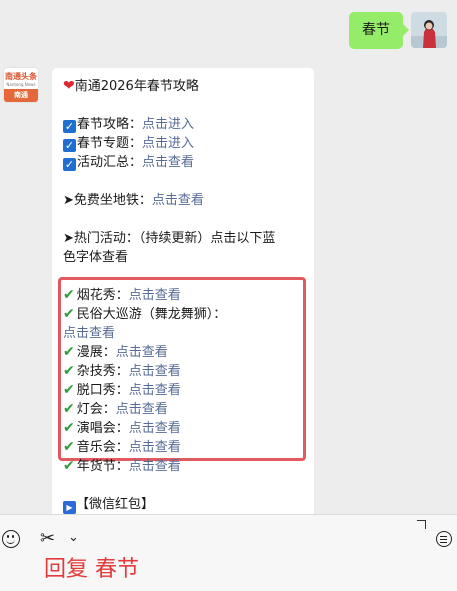 This screenshot has height=591, width=457. Describe the element at coordinates (184, 447) in the screenshot. I see `activity-item: ✔ 音乐会：点击查看` at that location.